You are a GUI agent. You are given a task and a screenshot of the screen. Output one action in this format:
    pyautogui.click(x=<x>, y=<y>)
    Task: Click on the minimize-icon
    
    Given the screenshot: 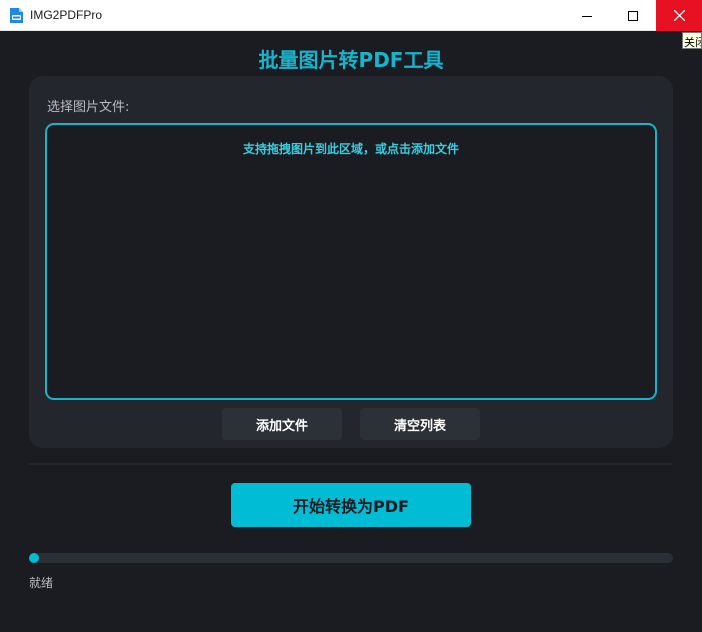 What is the action you would take?
    pyautogui.click(x=587, y=16)
    